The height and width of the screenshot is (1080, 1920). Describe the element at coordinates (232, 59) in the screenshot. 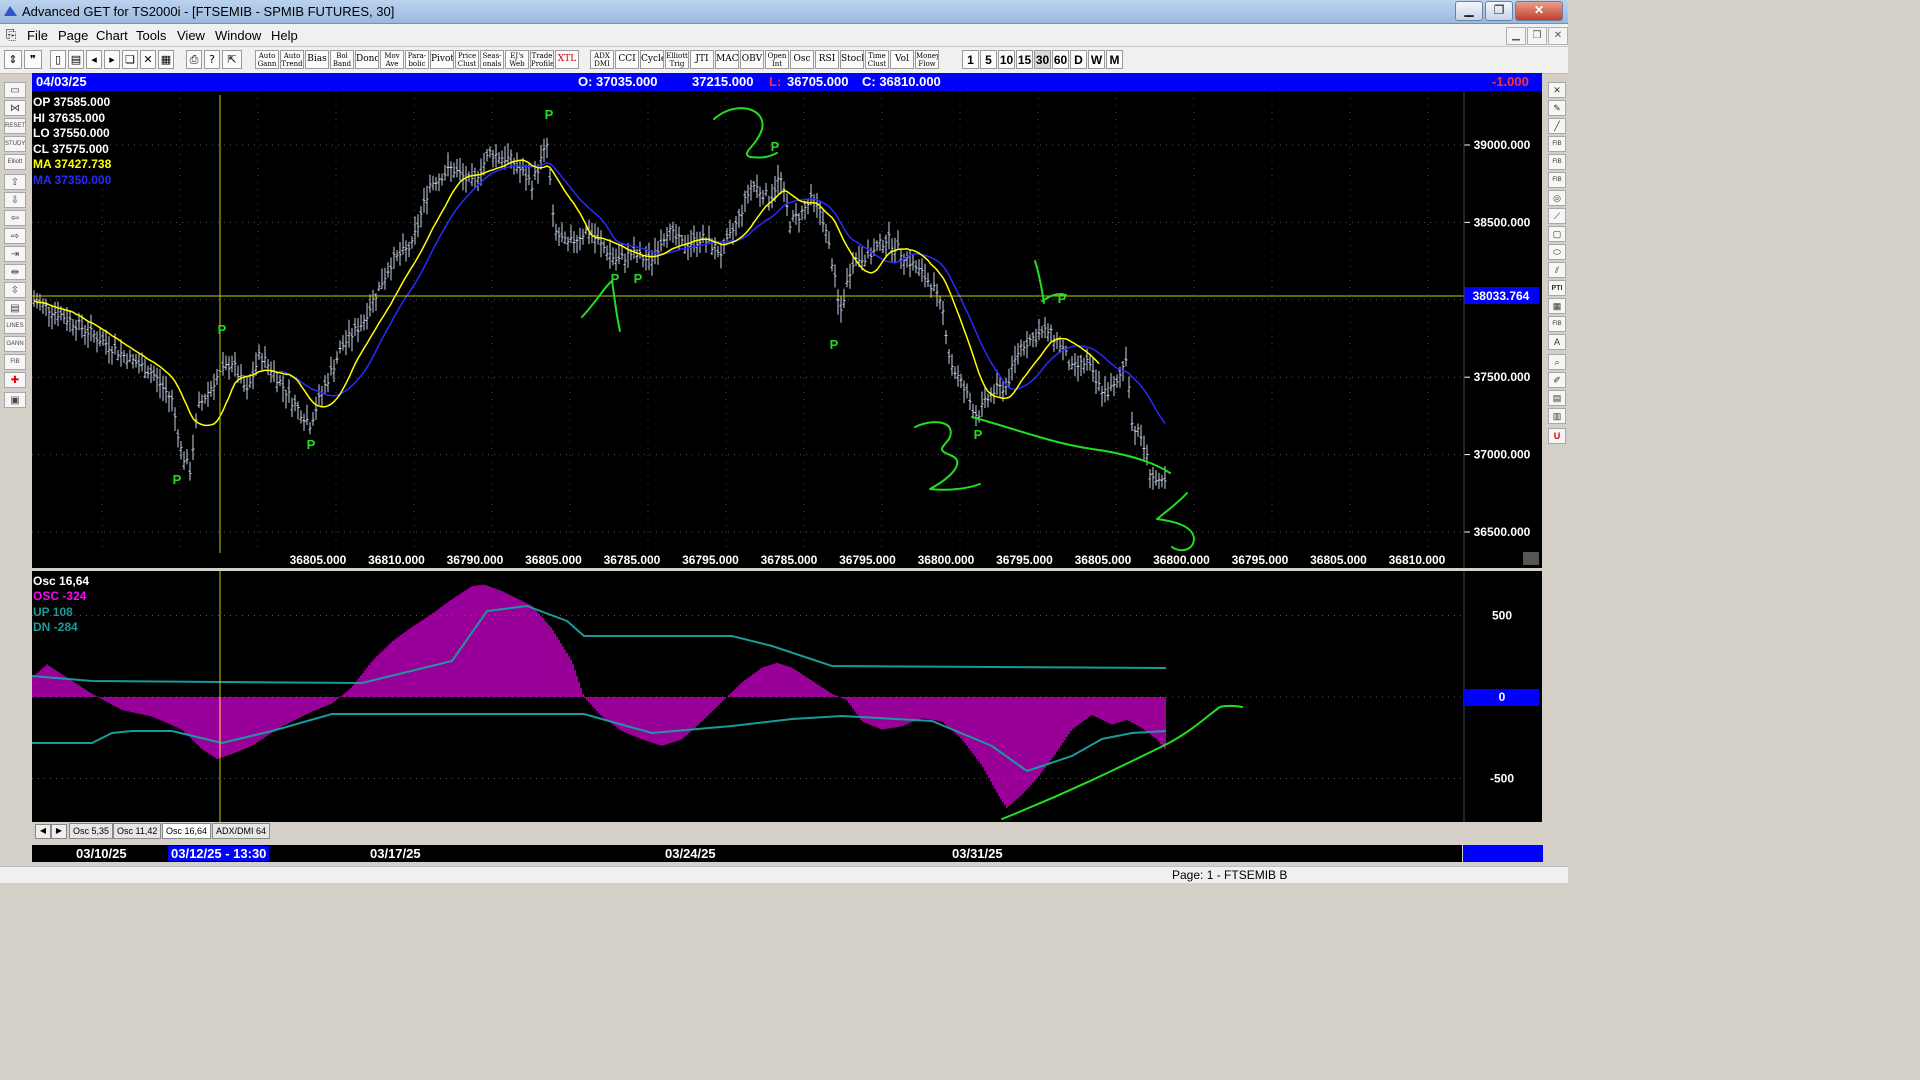

I see `context-help-icon: ⇱` at that location.